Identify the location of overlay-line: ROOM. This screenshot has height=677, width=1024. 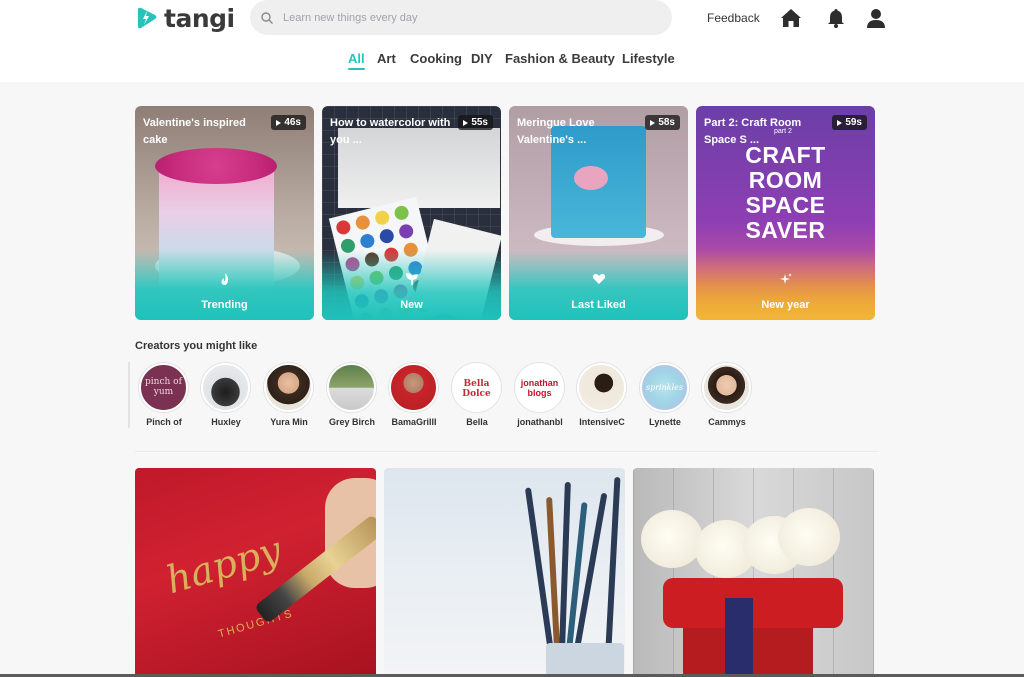
(785, 180).